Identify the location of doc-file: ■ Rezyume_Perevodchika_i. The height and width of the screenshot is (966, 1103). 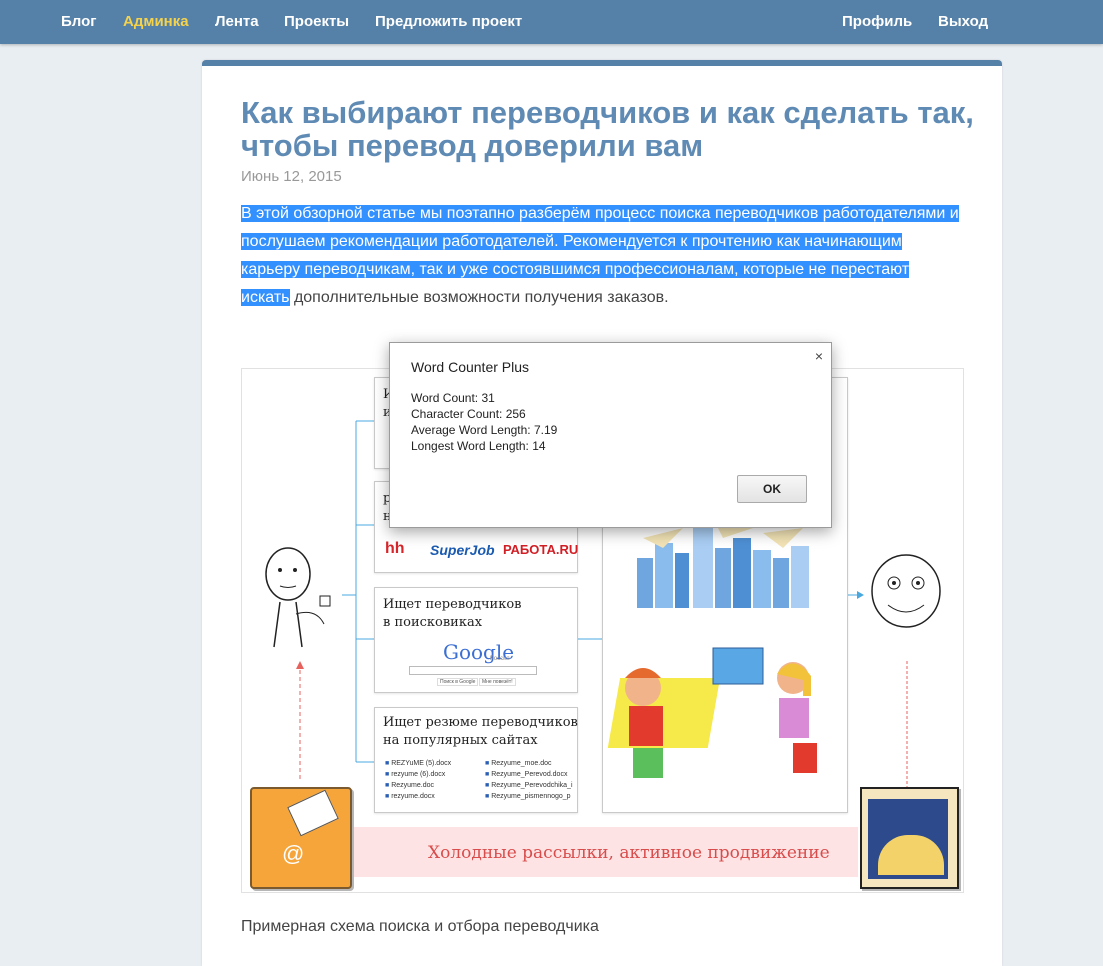
(529, 785).